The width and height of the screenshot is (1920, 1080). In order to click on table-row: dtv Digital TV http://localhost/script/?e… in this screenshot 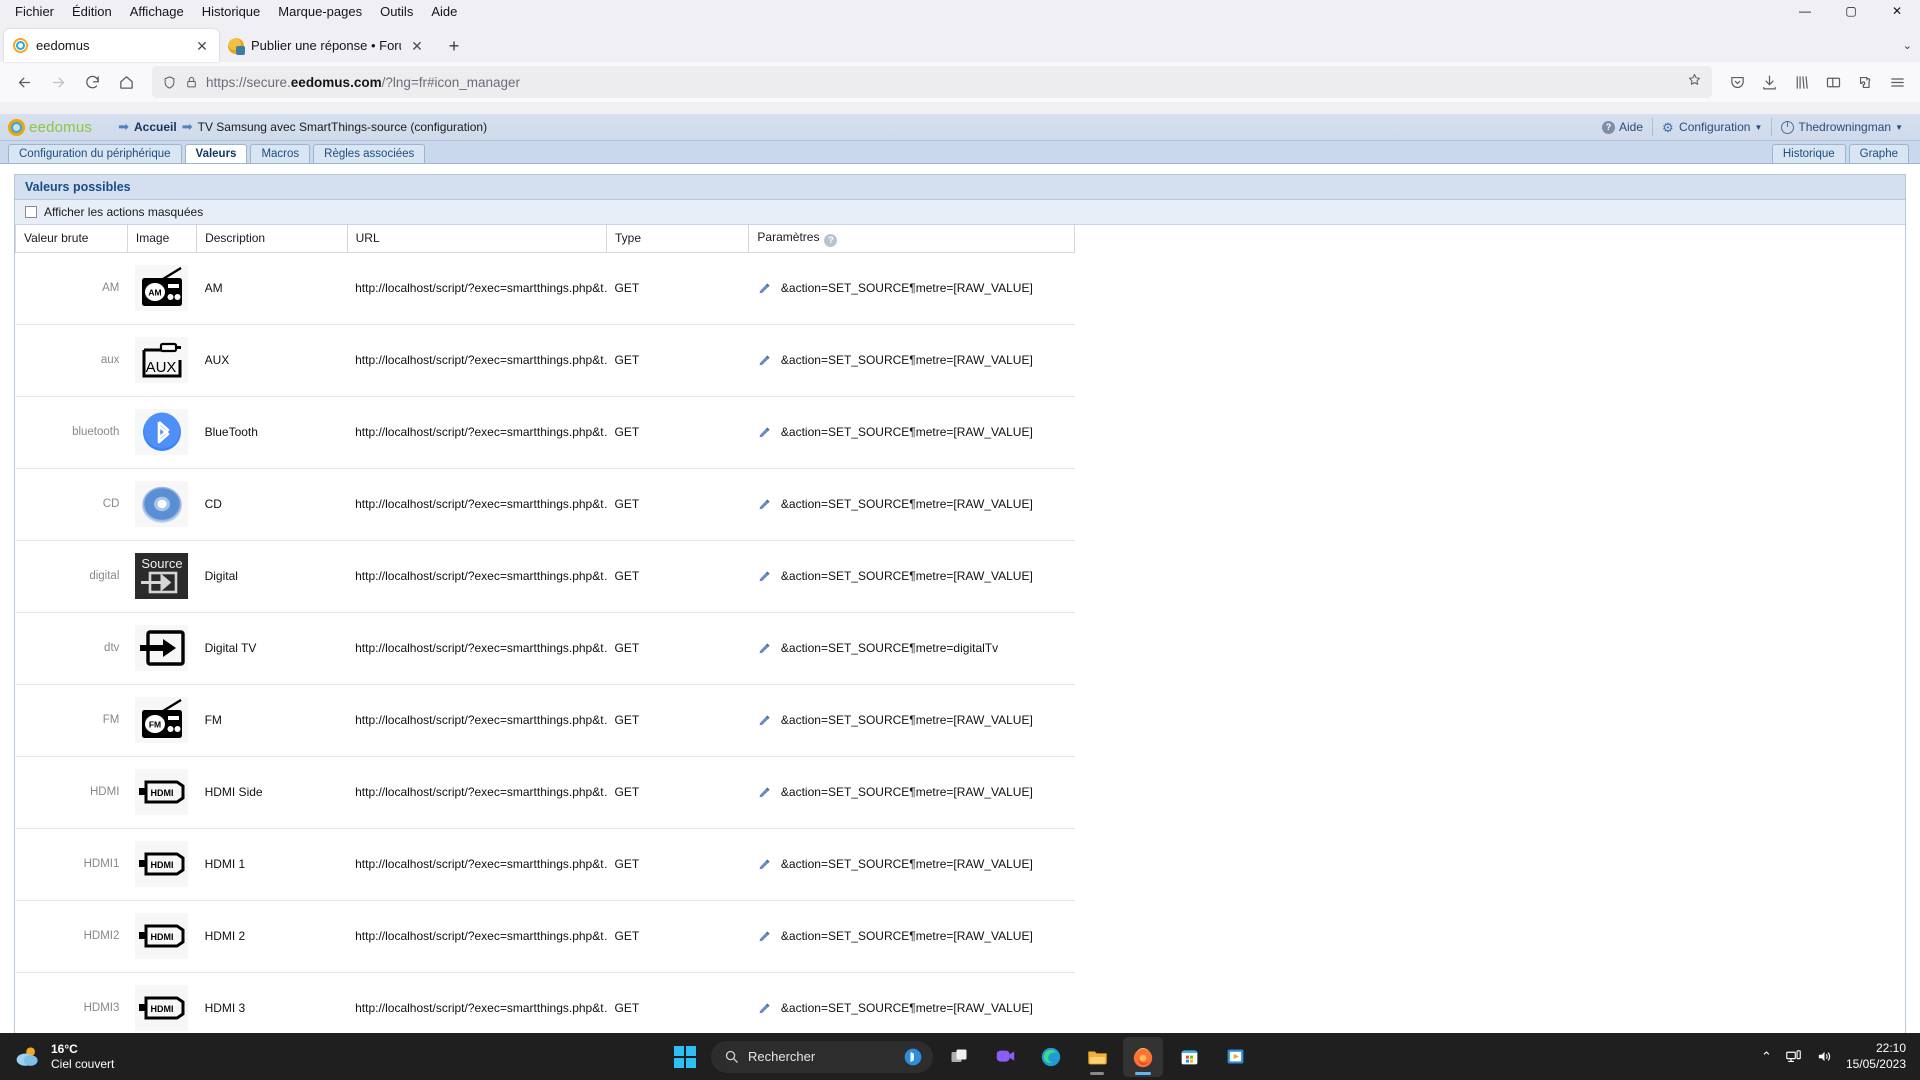, I will do `click(545, 648)`.